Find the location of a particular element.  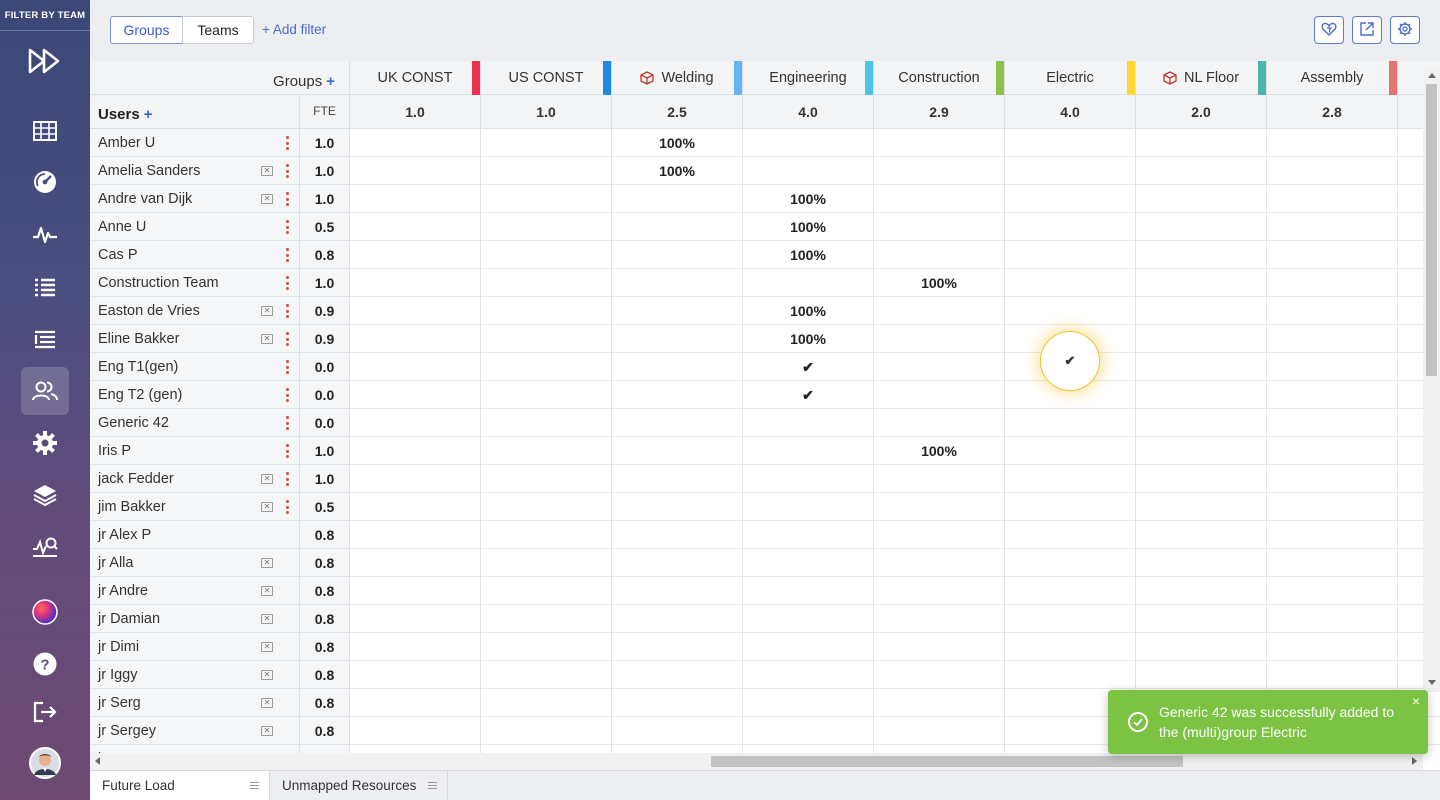

user-name-cell: Cas P is located at coordinates (195, 255).